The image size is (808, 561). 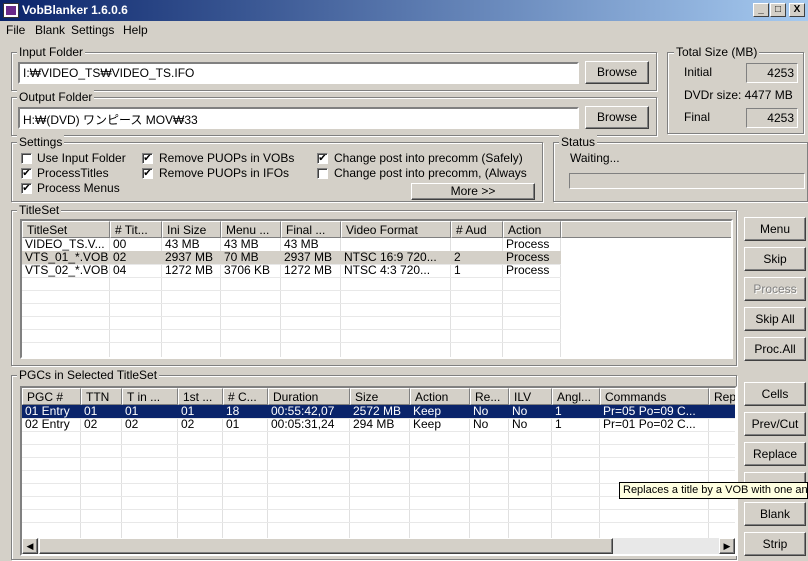 What do you see at coordinates (147, 158) in the screenshot?
I see `remove-puops-vobs-checkbox: ✔` at bounding box center [147, 158].